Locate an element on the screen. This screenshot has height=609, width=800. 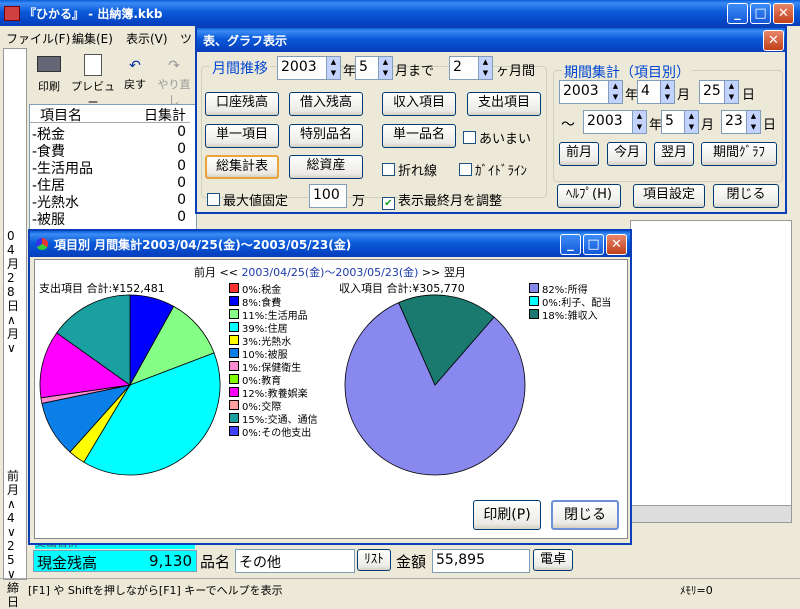
legend-label: 0%:その他支出 is located at coordinates (277, 433).